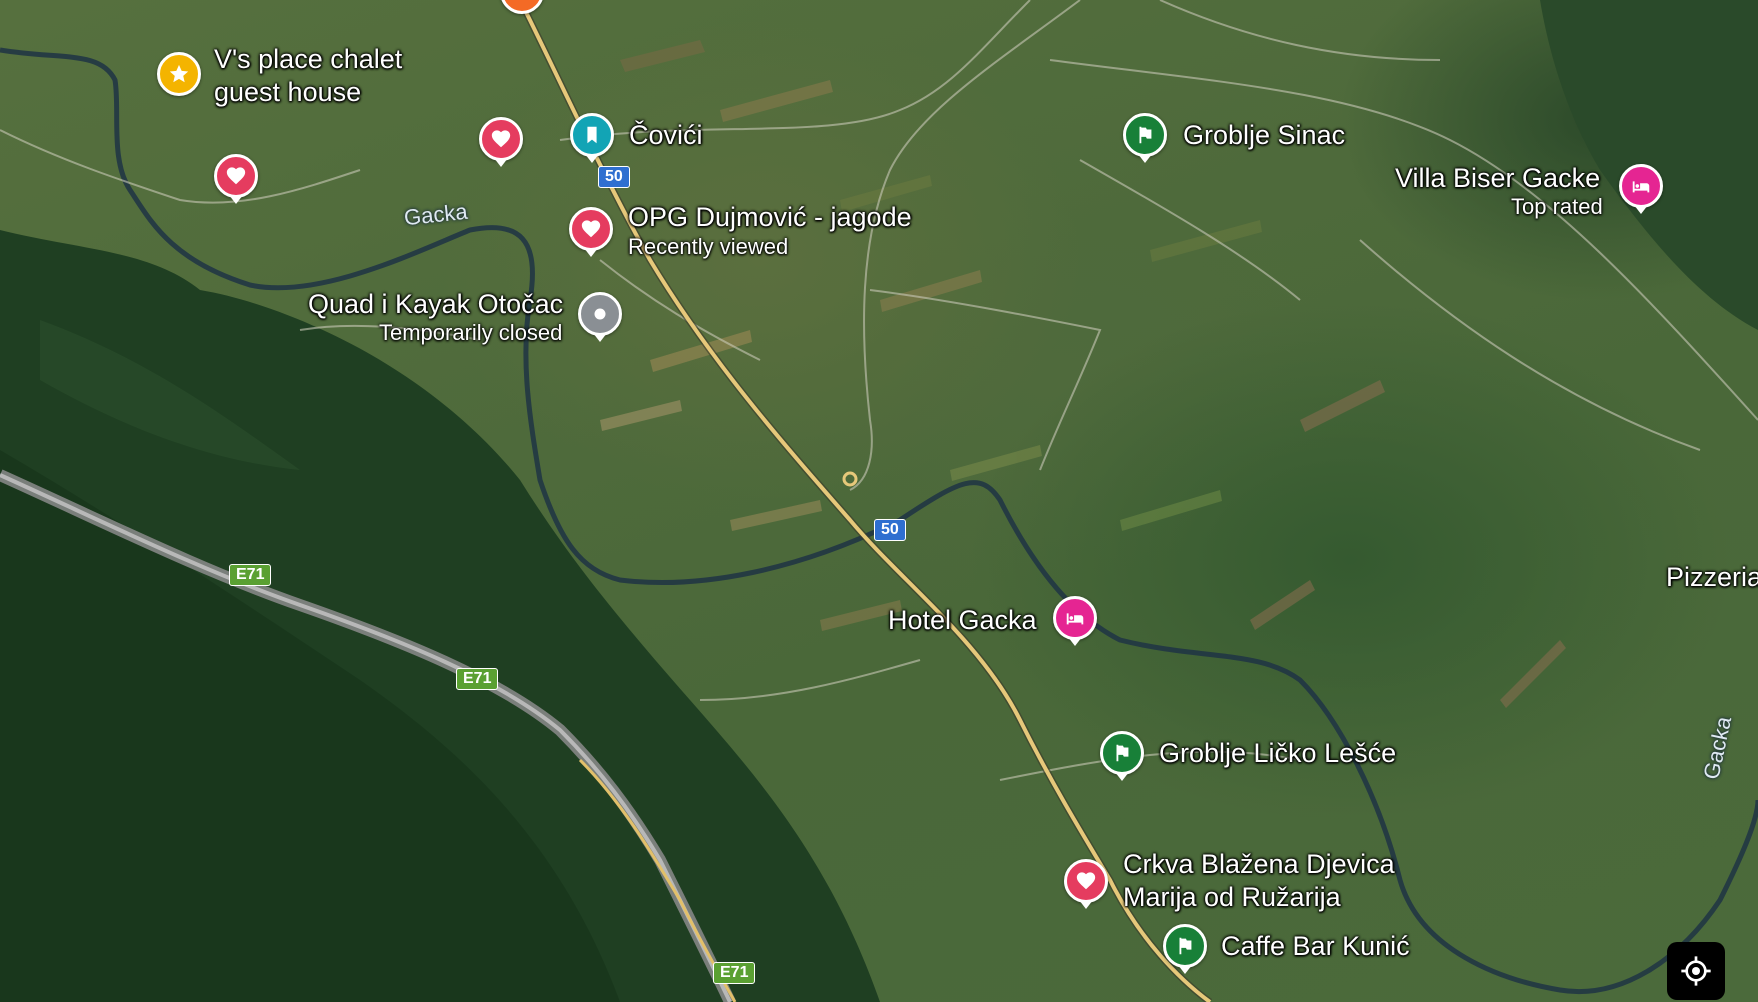  Describe the element at coordinates (288, 92) in the screenshot. I see `place-label-line: guest house` at that location.